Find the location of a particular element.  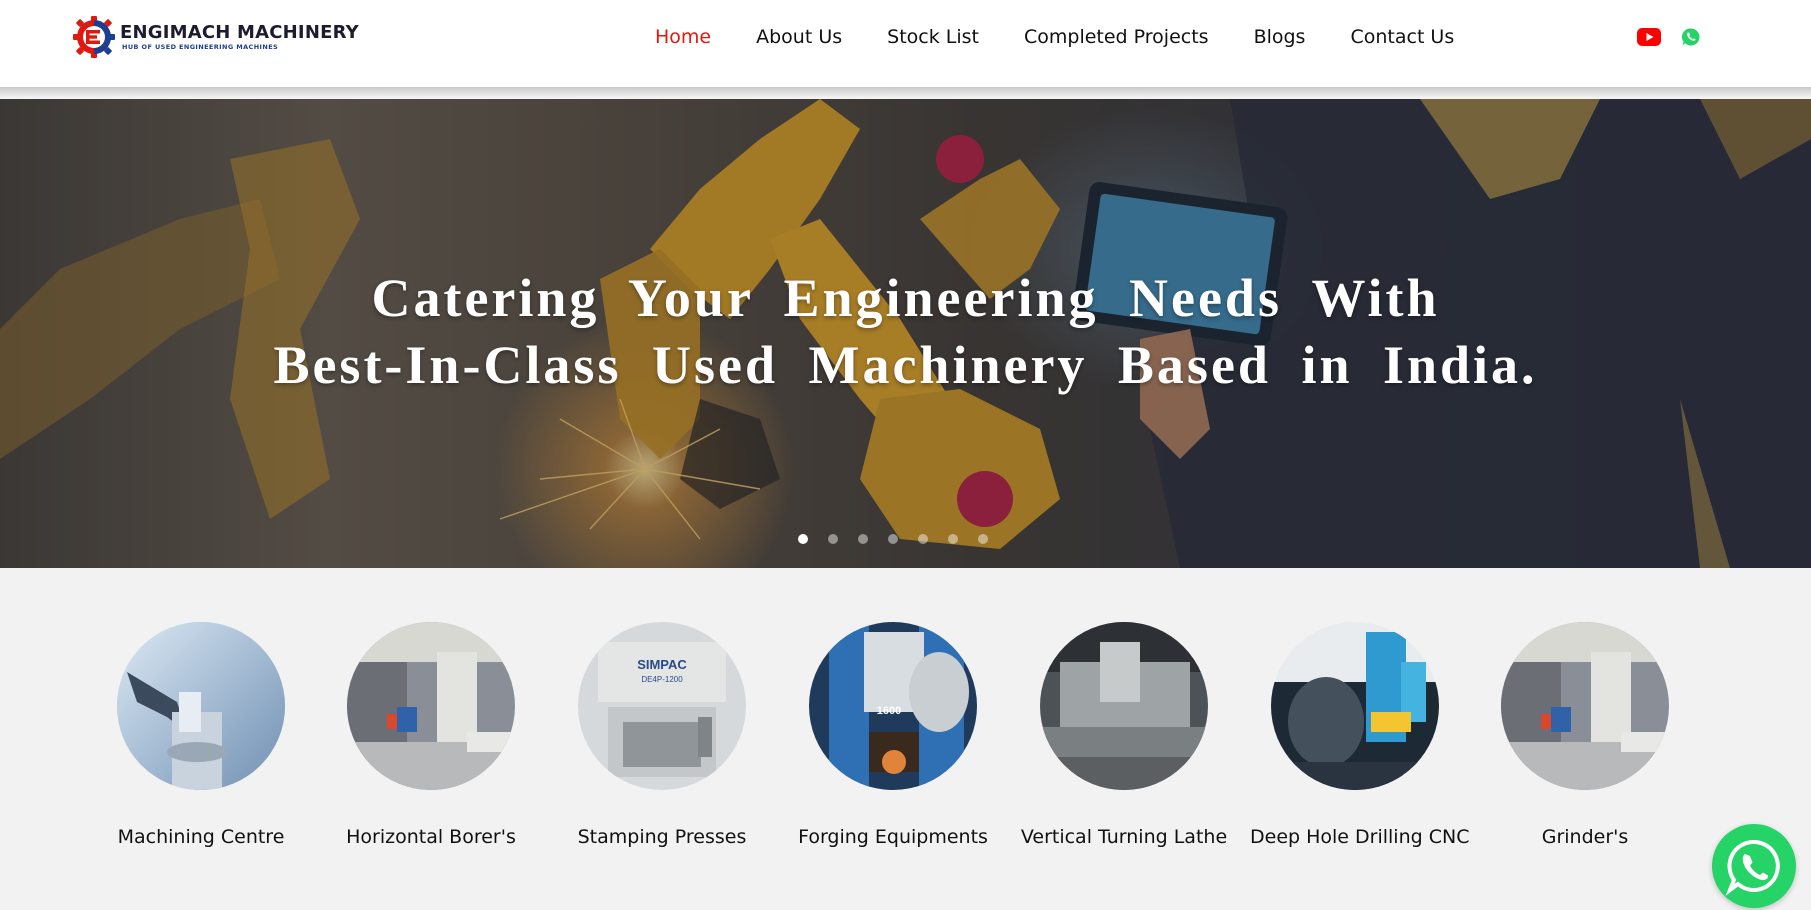

nav-completed-projects: Completed Projects is located at coordinates (1116, 37).